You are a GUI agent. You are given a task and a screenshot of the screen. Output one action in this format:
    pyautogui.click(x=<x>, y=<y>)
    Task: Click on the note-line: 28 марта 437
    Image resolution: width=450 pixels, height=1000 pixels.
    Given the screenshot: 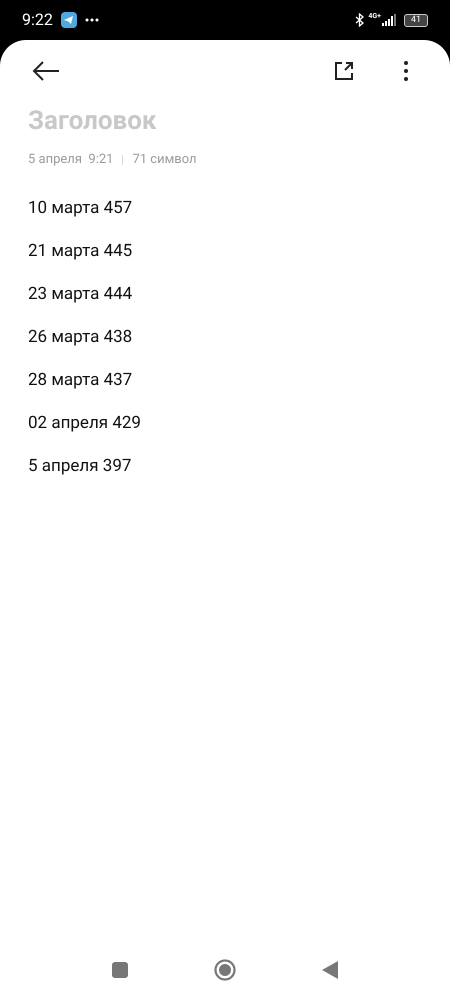 What is the action you would take?
    pyautogui.click(x=81, y=380)
    